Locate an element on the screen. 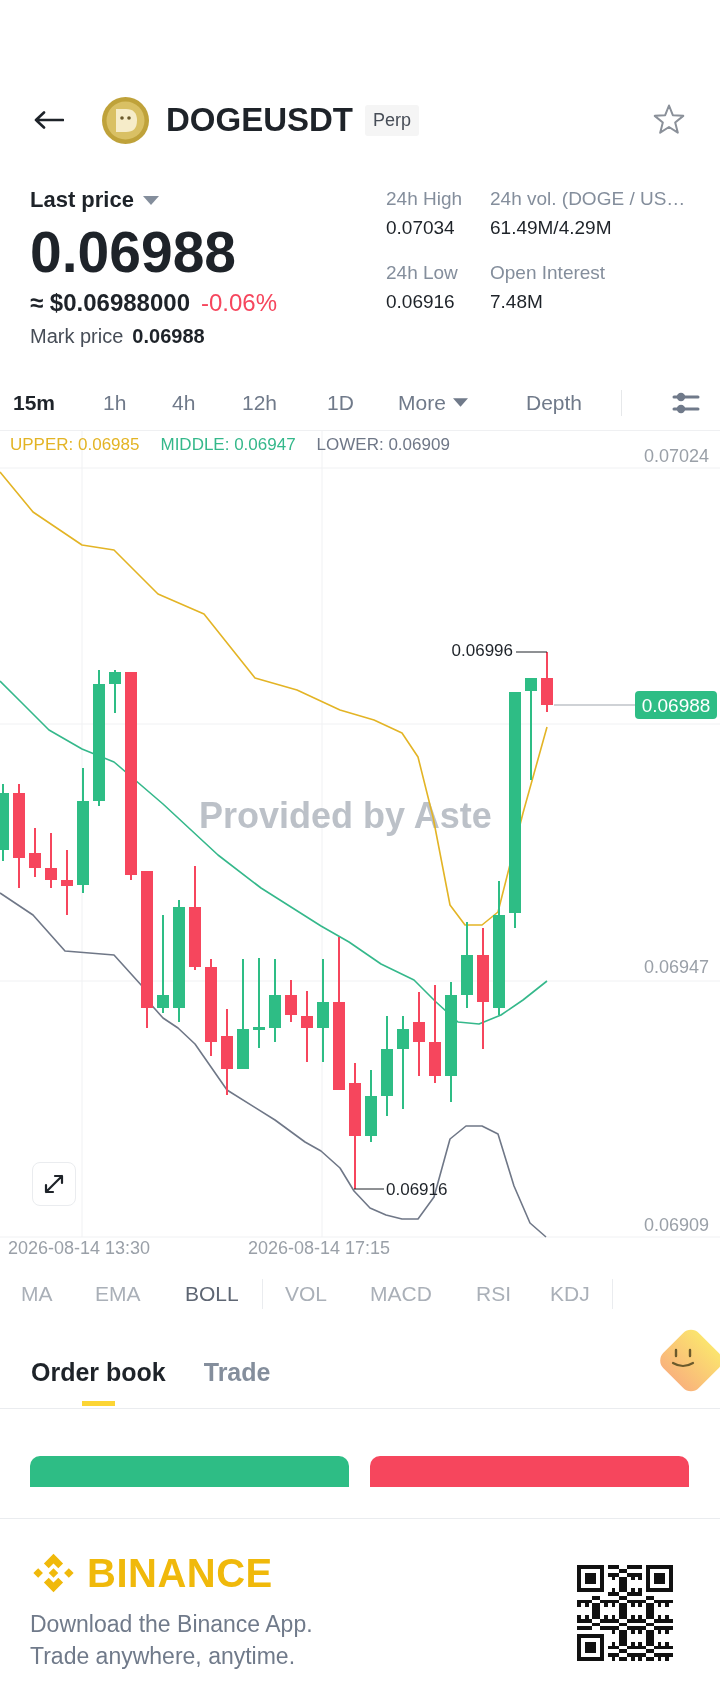 The width and height of the screenshot is (720, 1708). indicator-tab: BOLL is located at coordinates (212, 1293).